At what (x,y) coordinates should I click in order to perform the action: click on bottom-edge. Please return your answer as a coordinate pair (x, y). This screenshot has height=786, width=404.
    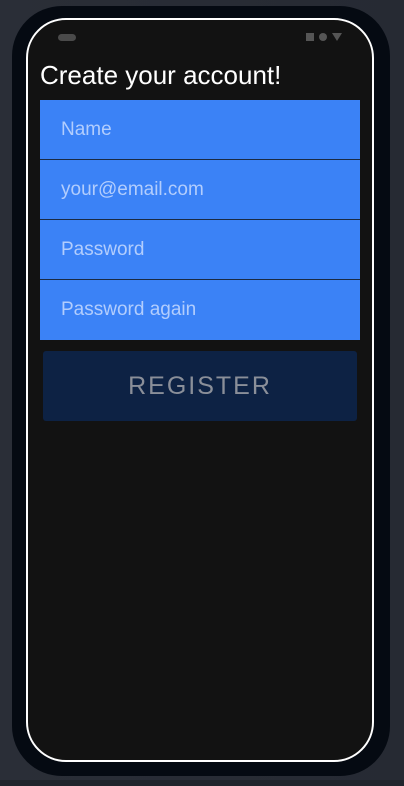
    Looking at the image, I should click on (202, 783).